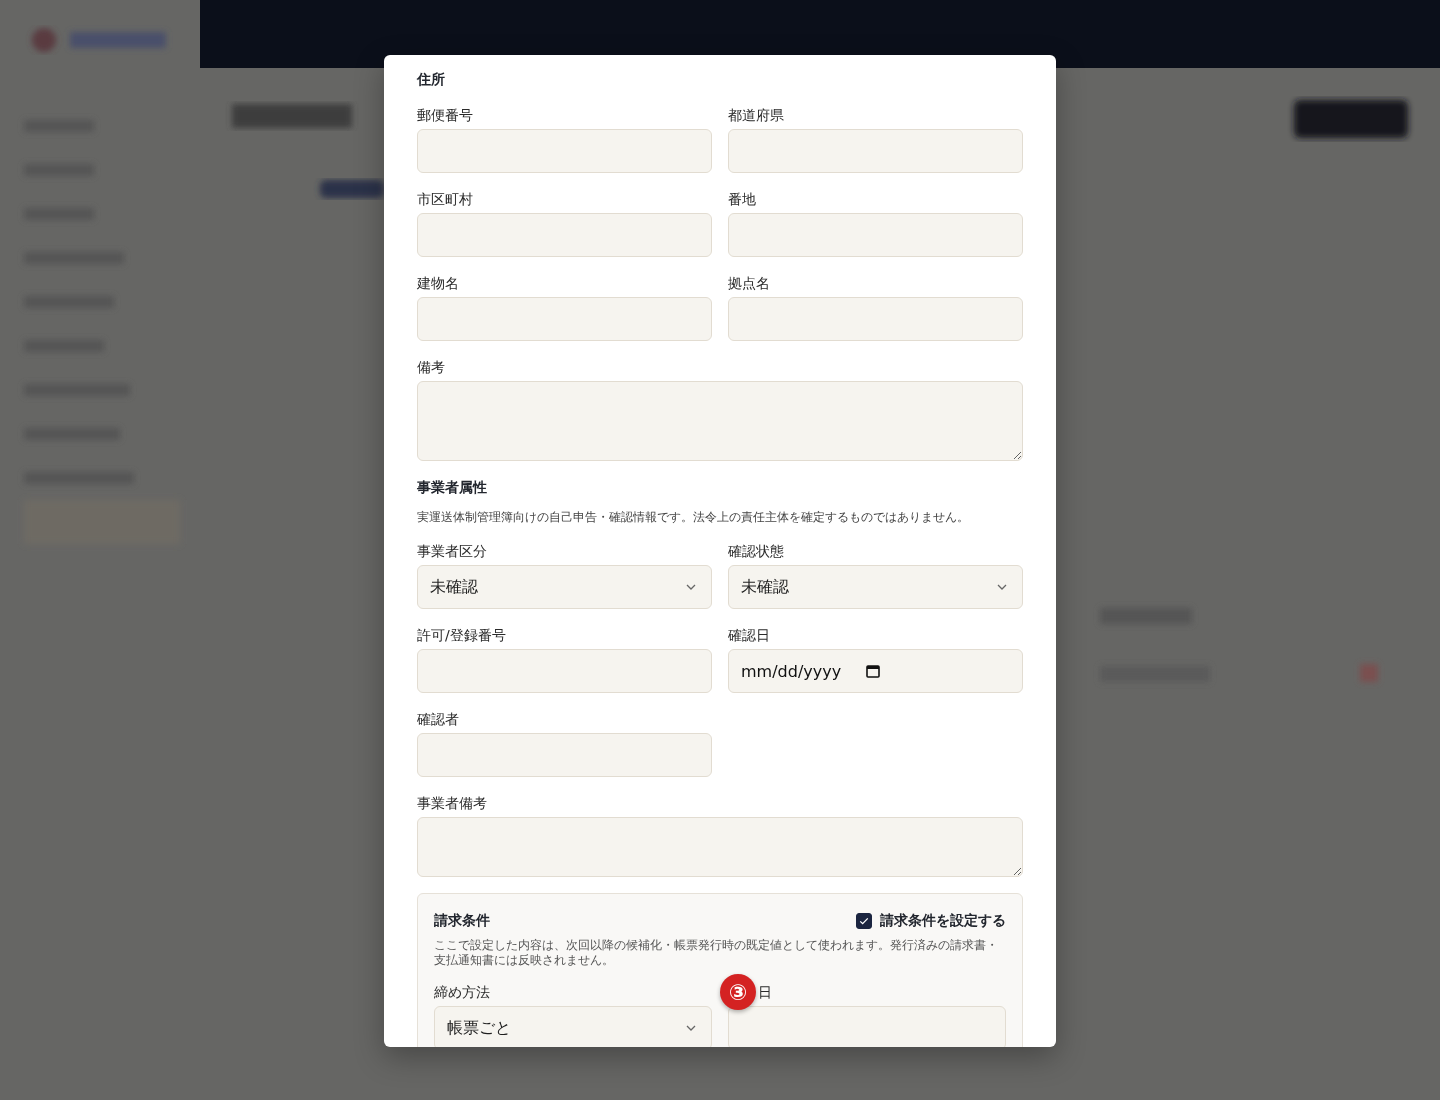 This screenshot has height=1100, width=1440. What do you see at coordinates (573, 1026) in the screenshot?
I see `select-field: 帳票ごと` at bounding box center [573, 1026].